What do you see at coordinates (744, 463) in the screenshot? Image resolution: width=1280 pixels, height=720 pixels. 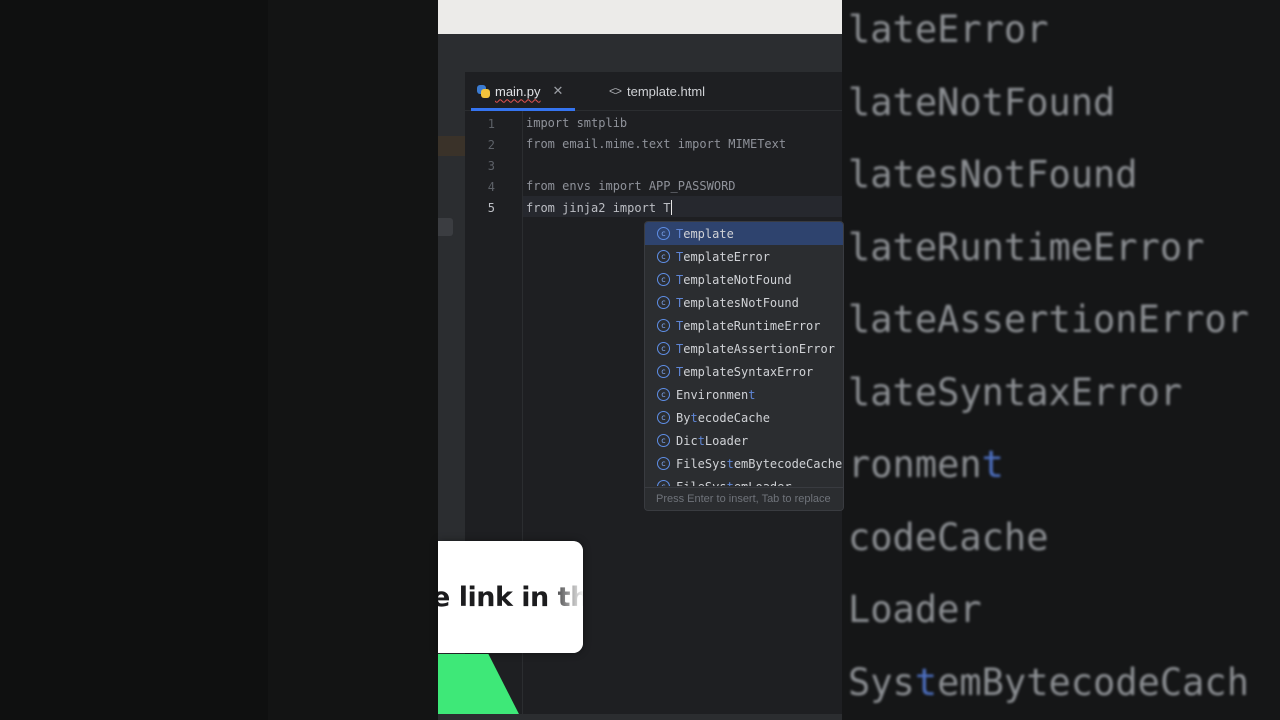 I see `completion-item: c FileSys t emBytecodeCache` at bounding box center [744, 463].